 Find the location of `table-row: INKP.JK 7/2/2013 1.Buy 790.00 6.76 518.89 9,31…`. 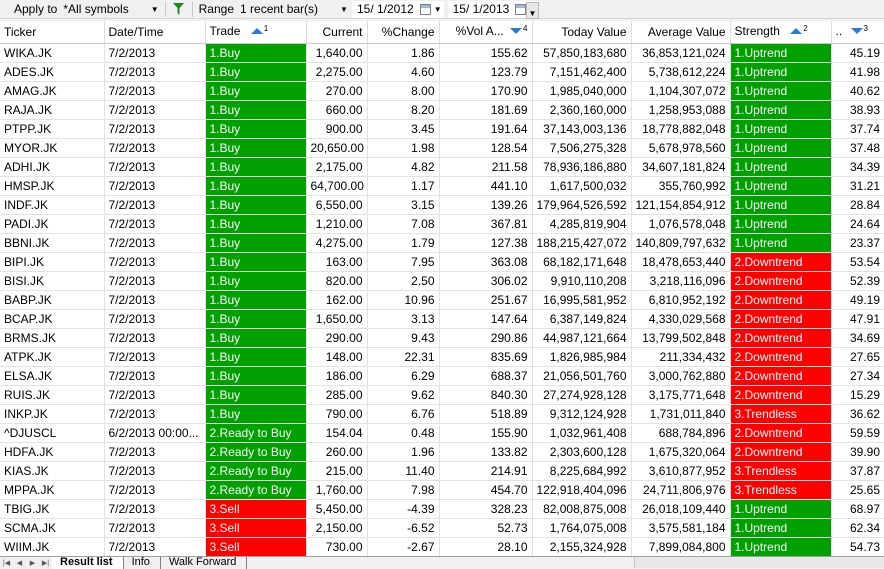

table-row: INKP.JK 7/2/2013 1.Buy 790.00 6.76 518.89 9,31… is located at coordinates (442, 414).